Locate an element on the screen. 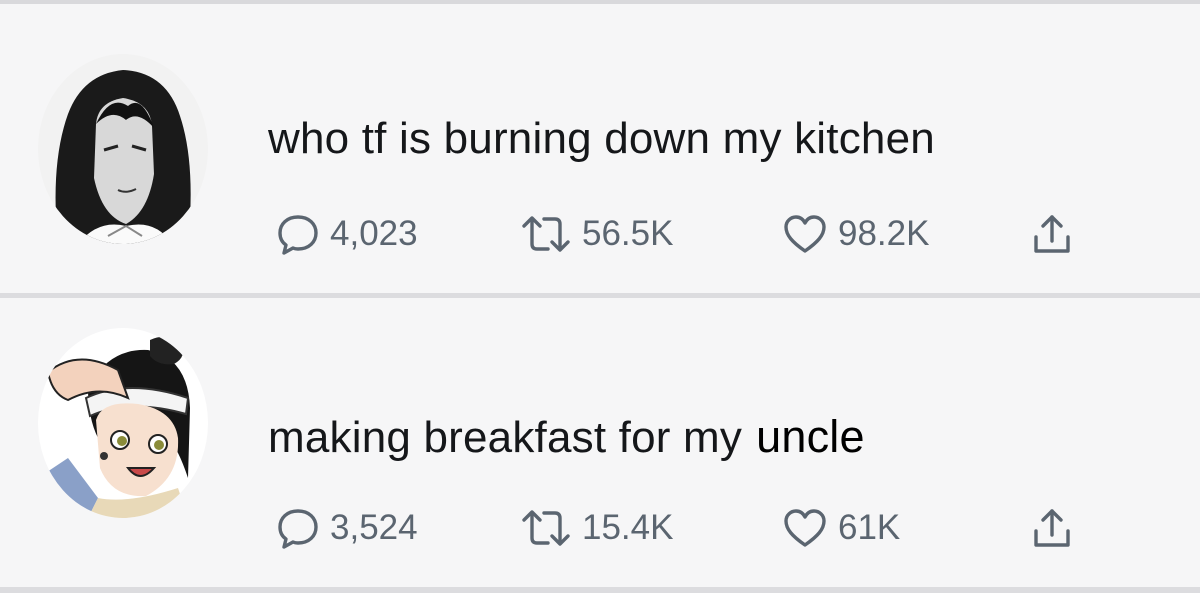  bottom-divider is located at coordinates (600, 590).